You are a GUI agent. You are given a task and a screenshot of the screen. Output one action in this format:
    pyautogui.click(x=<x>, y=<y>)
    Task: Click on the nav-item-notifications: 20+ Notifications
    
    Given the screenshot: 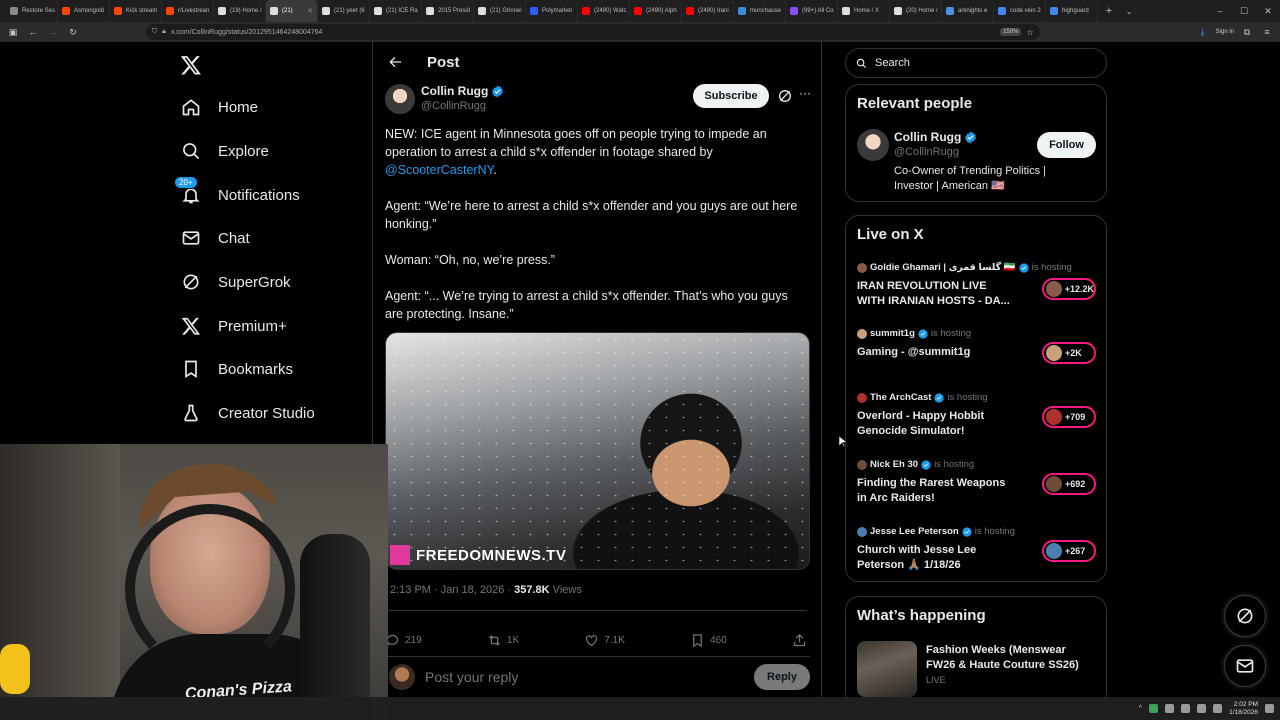 What is the action you would take?
    pyautogui.click(x=237, y=193)
    